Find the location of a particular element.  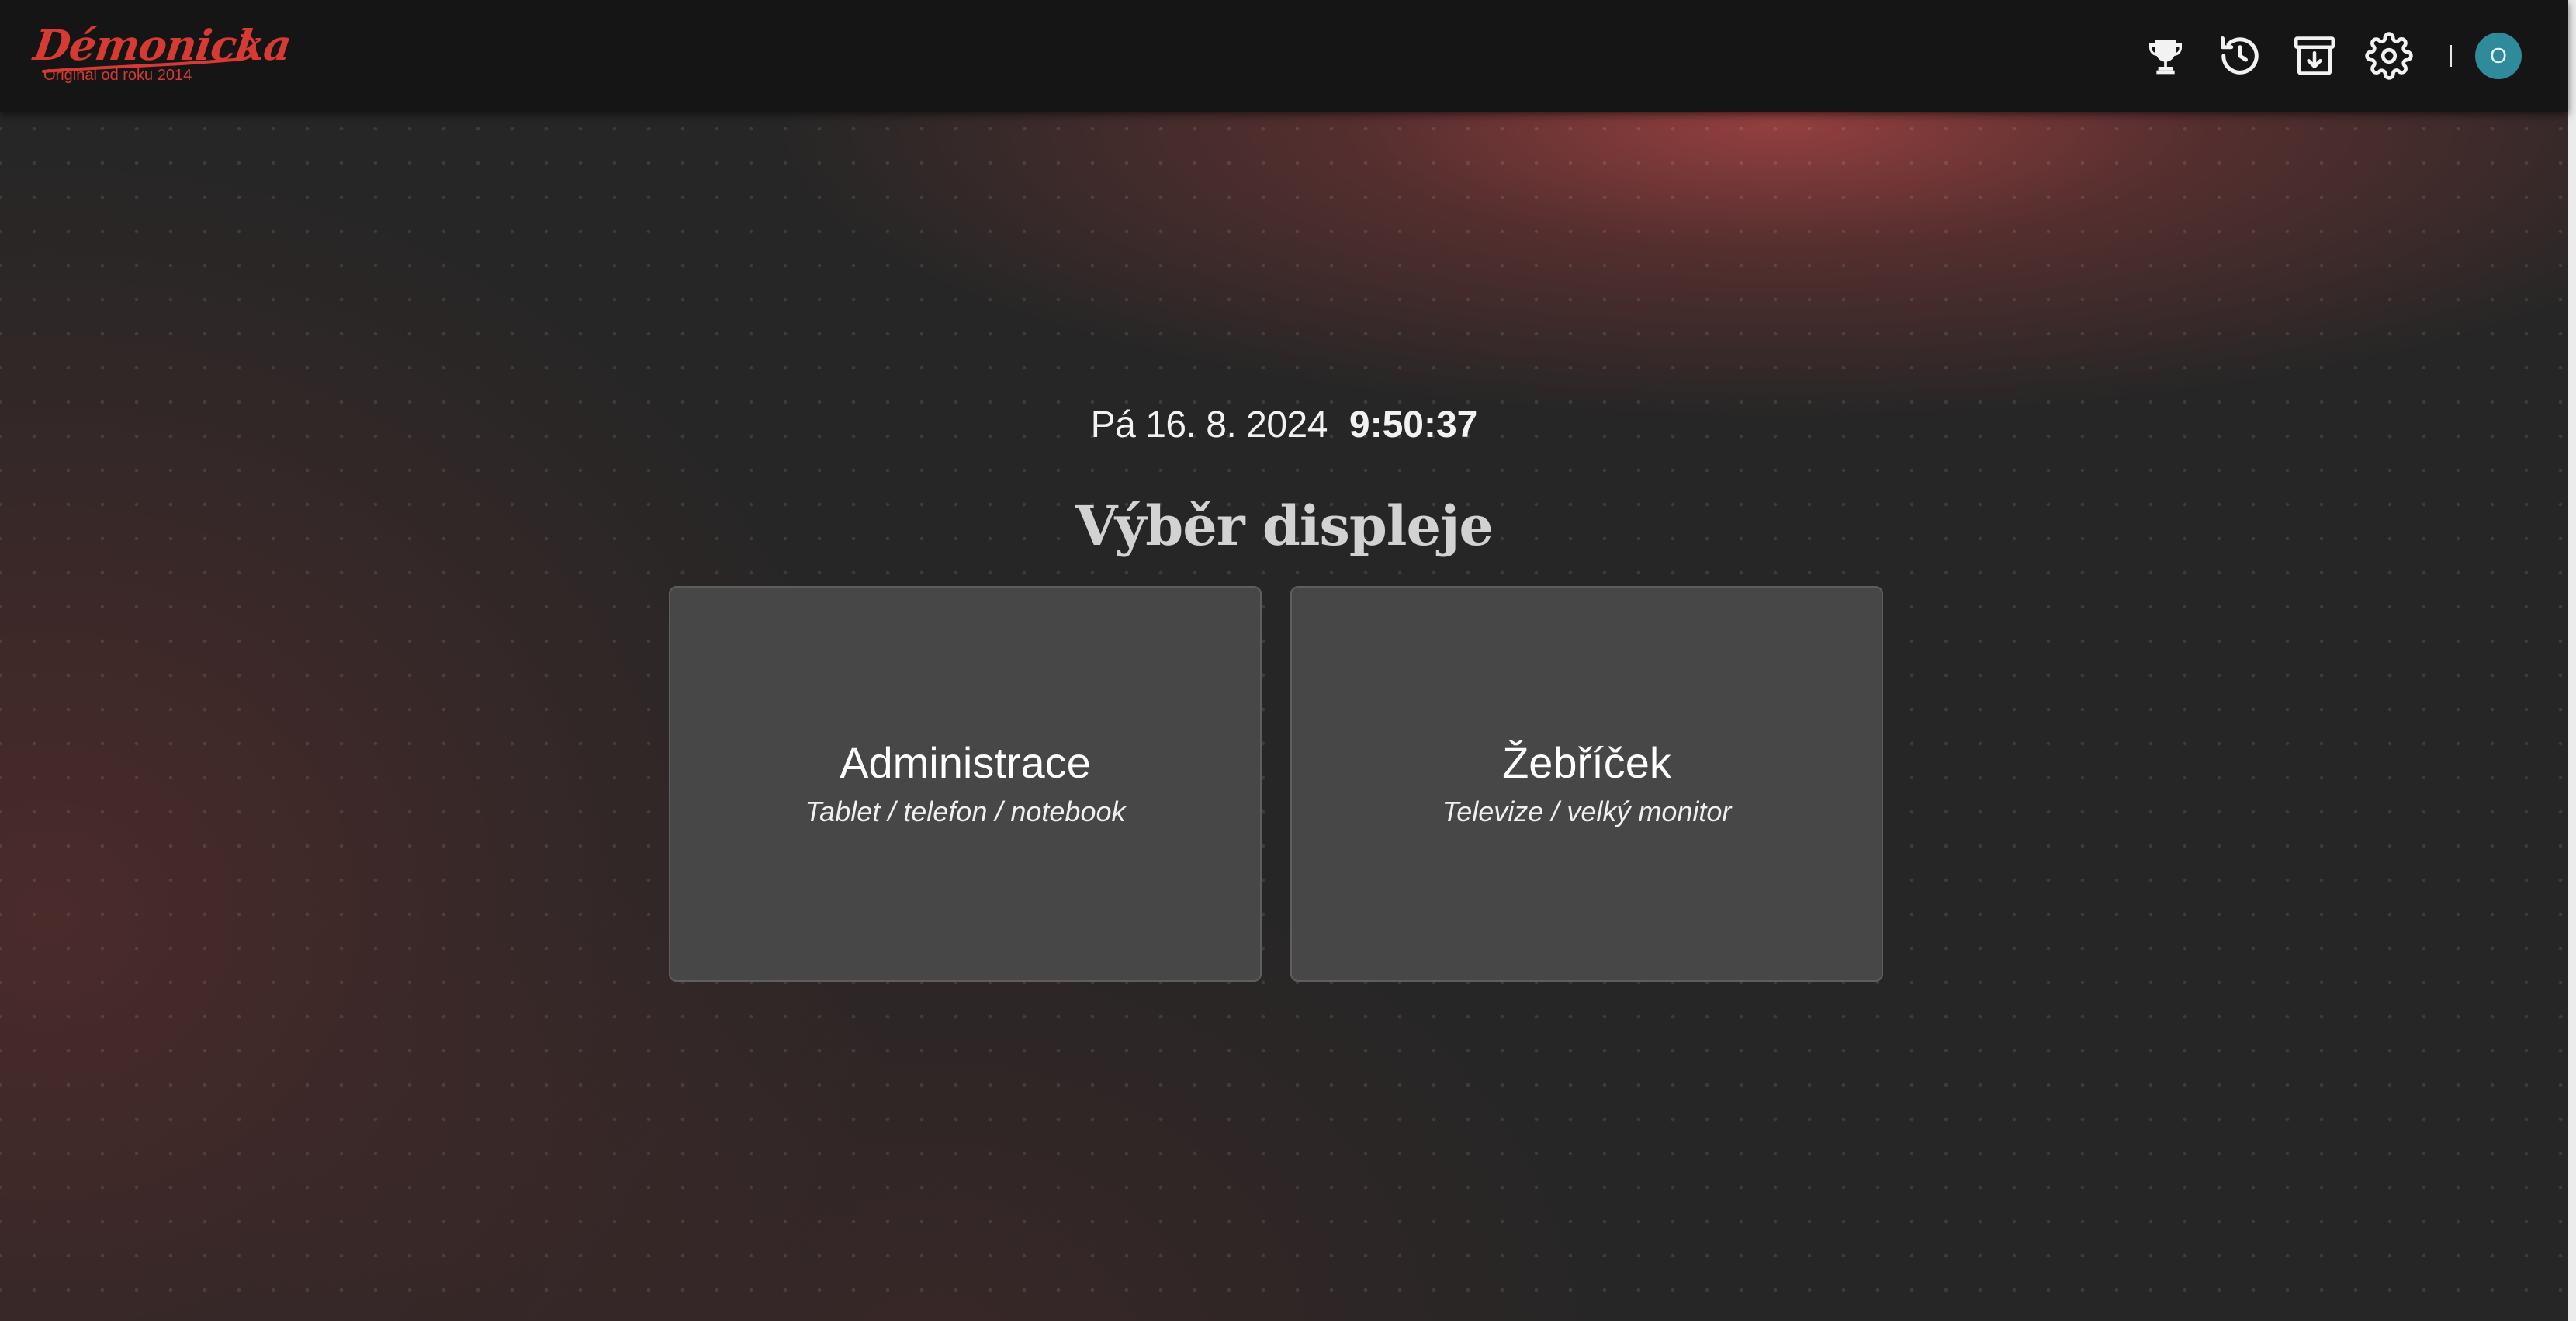

nav-actions: O is located at coordinates (2321, 56).